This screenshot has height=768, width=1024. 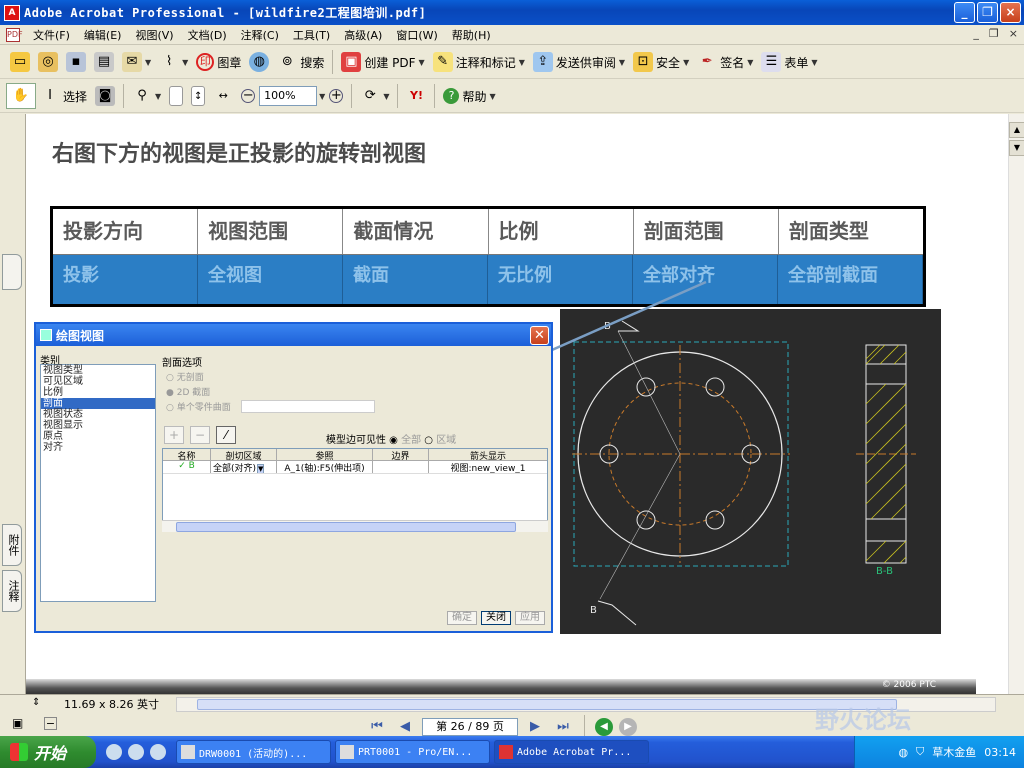 What do you see at coordinates (261, 468) in the screenshot?
I see `chevron-down-icon: ▼` at bounding box center [261, 468].